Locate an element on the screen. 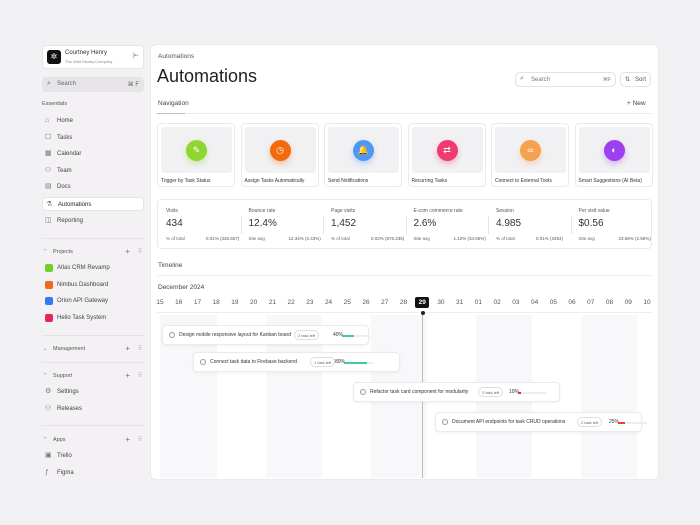  nav-icon: ⚗ is located at coordinates (49, 204).